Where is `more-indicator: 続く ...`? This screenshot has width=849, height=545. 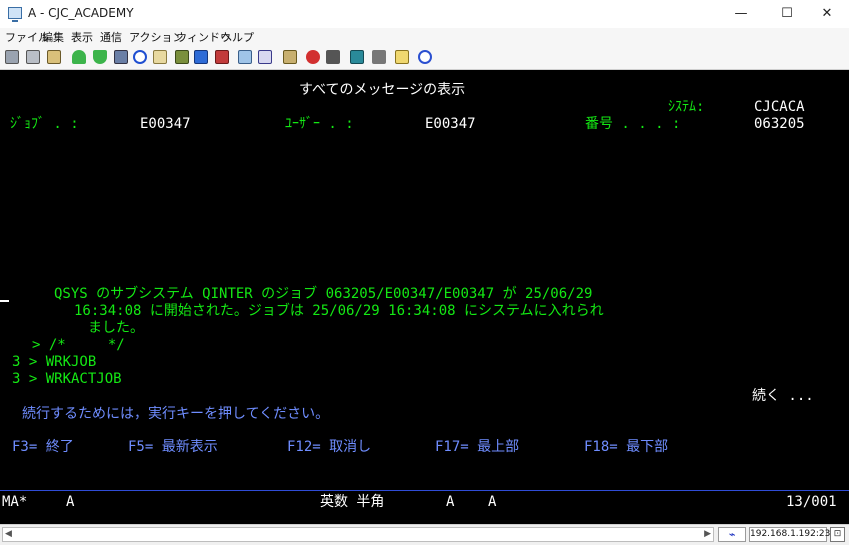 more-indicator: 続く ... is located at coordinates (783, 396).